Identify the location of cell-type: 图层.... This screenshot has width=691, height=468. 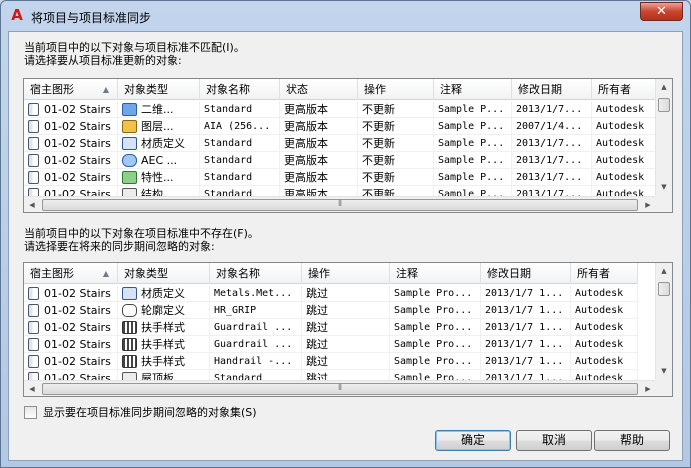
(159, 126).